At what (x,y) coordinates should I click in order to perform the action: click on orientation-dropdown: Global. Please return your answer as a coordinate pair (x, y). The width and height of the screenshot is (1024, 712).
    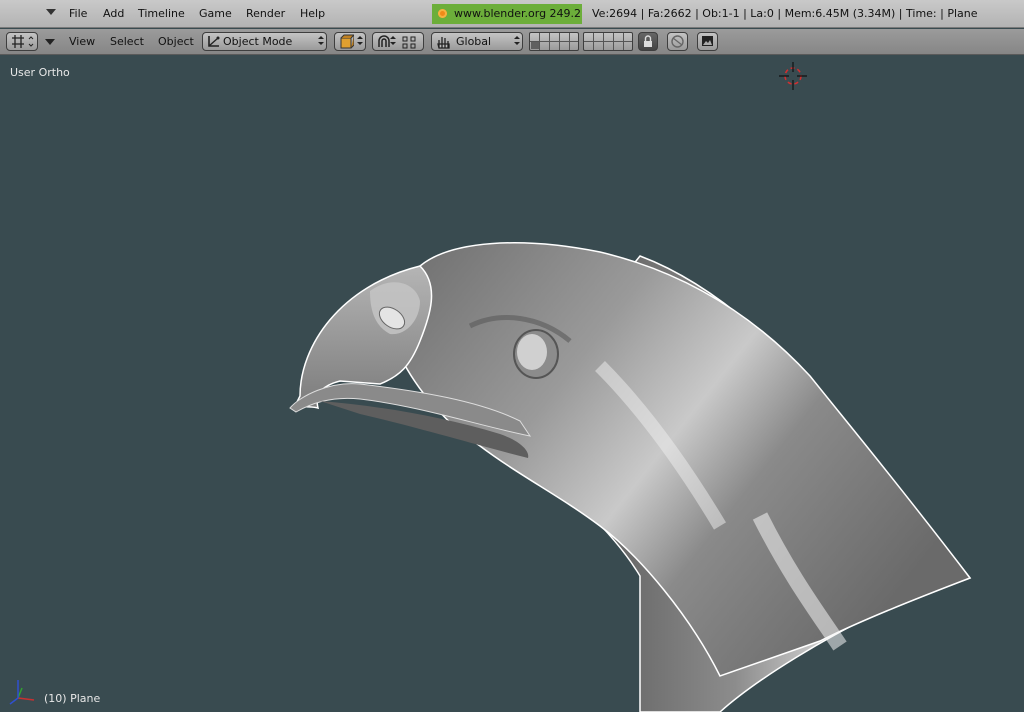
    Looking at the image, I should click on (477, 41).